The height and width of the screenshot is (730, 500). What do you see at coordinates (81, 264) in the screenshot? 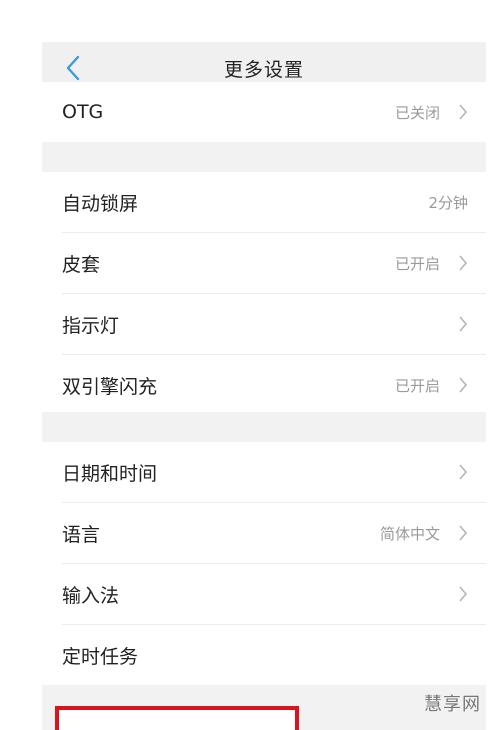
I see `row-label: 皮套` at bounding box center [81, 264].